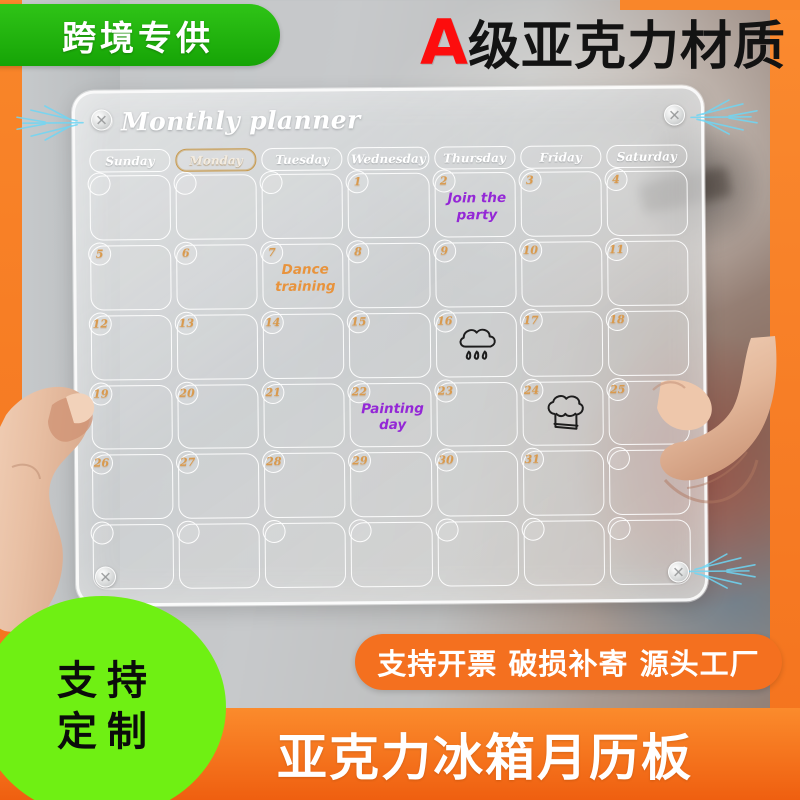 Image resolution: width=800 pixels, height=800 pixels. Describe the element at coordinates (359, 391) in the screenshot. I see `day-number: 22` at that location.